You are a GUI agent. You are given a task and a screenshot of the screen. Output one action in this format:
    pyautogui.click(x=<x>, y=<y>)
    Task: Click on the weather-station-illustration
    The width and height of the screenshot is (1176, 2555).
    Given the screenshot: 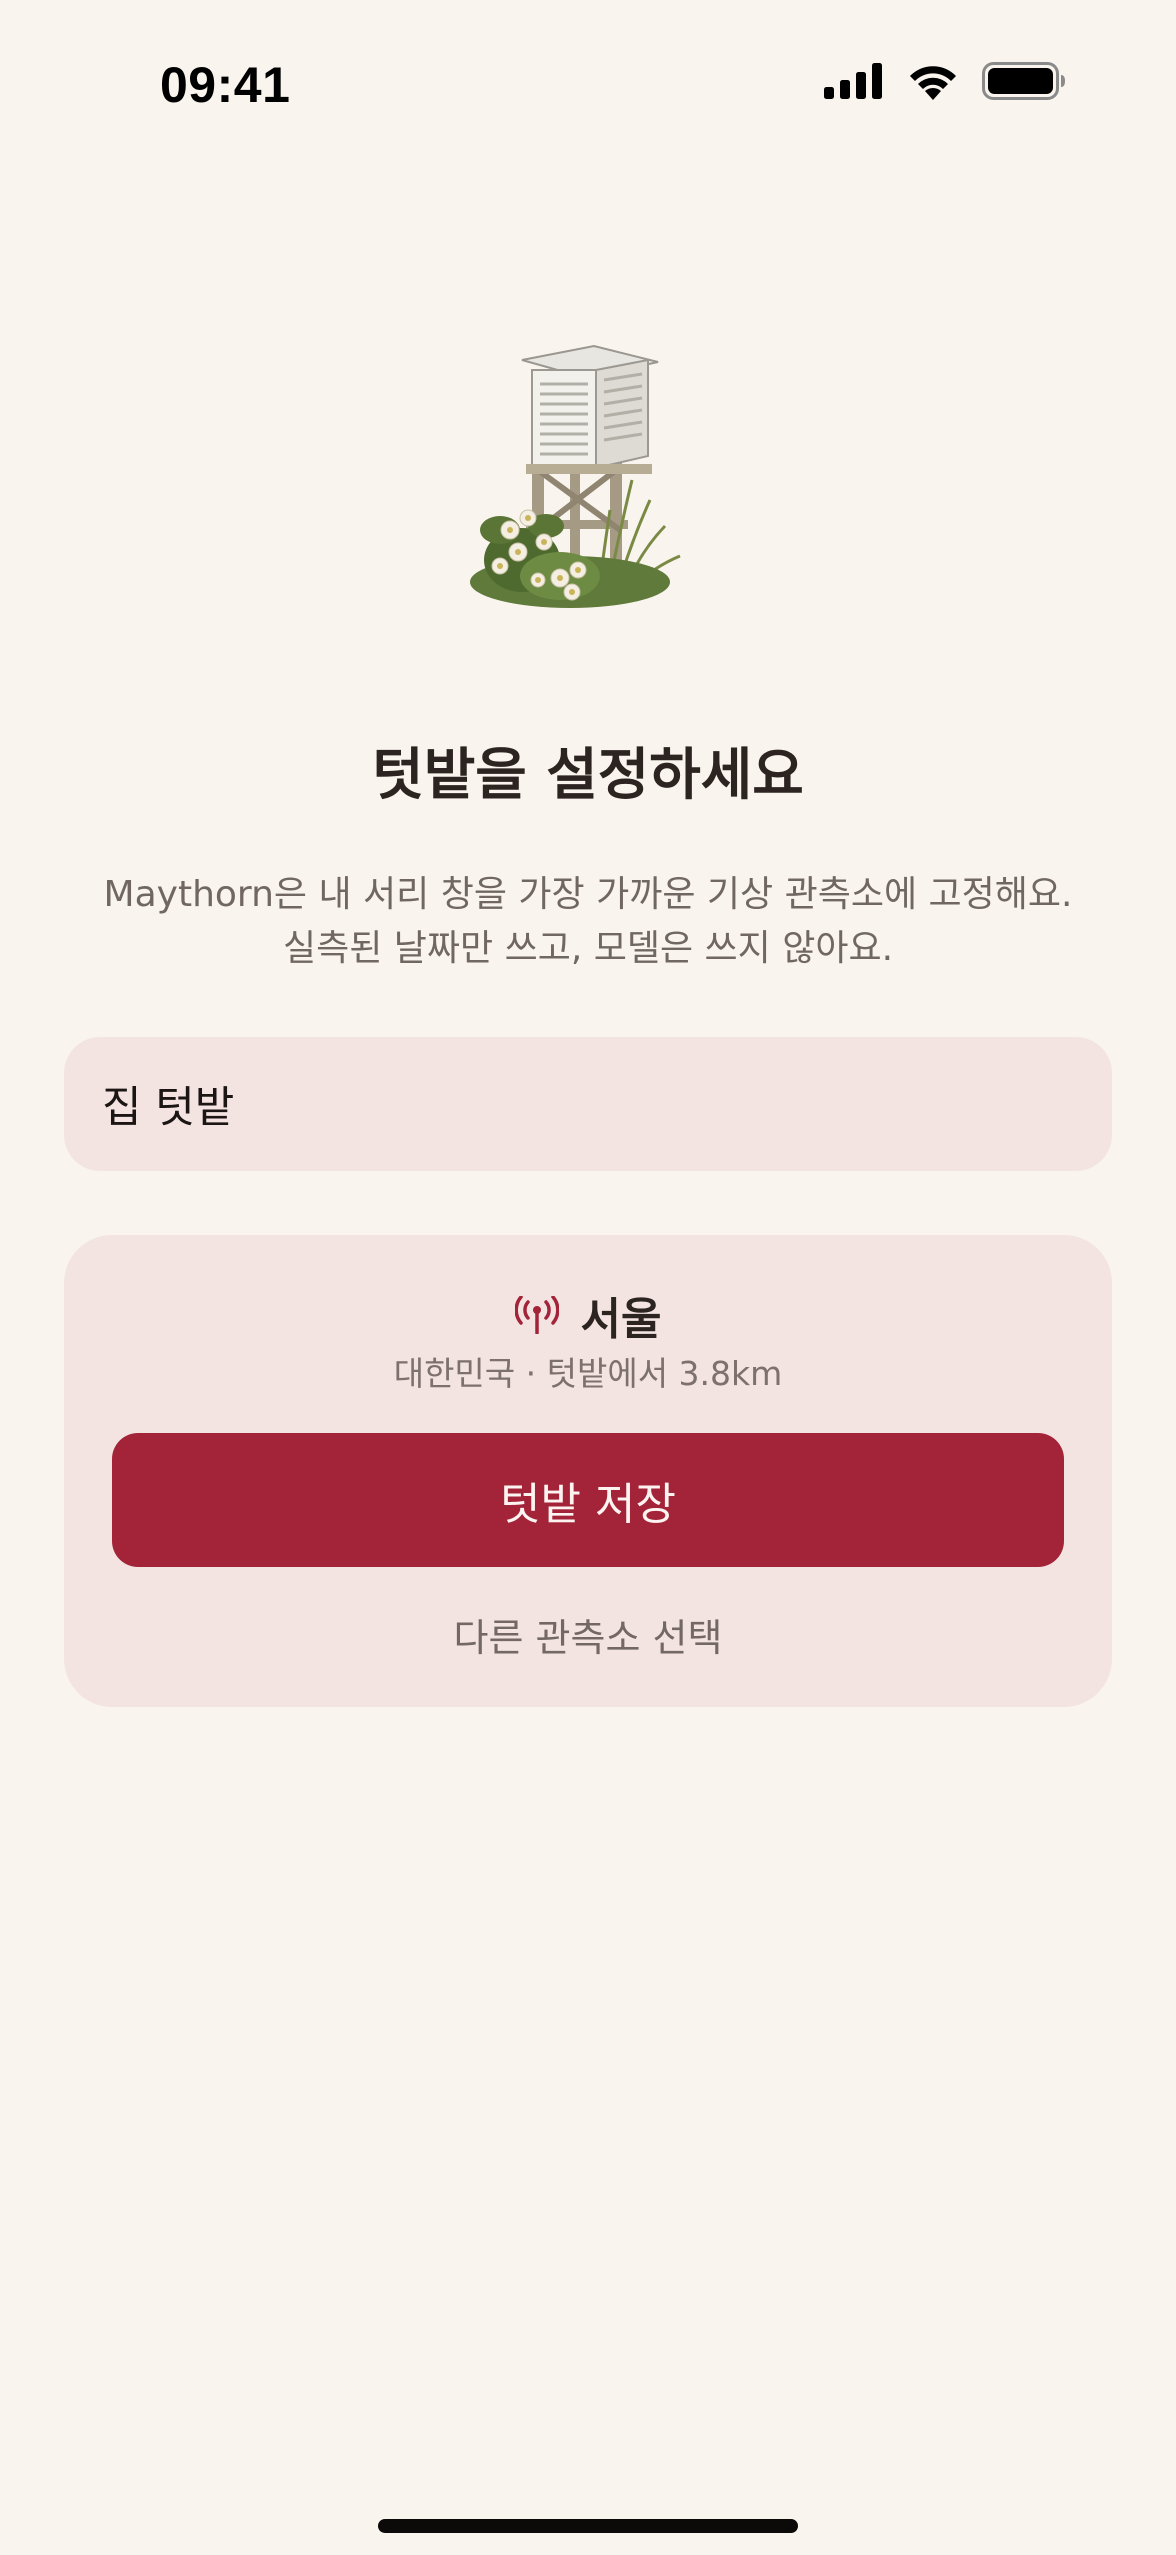 What is the action you would take?
    pyautogui.click(x=585, y=475)
    